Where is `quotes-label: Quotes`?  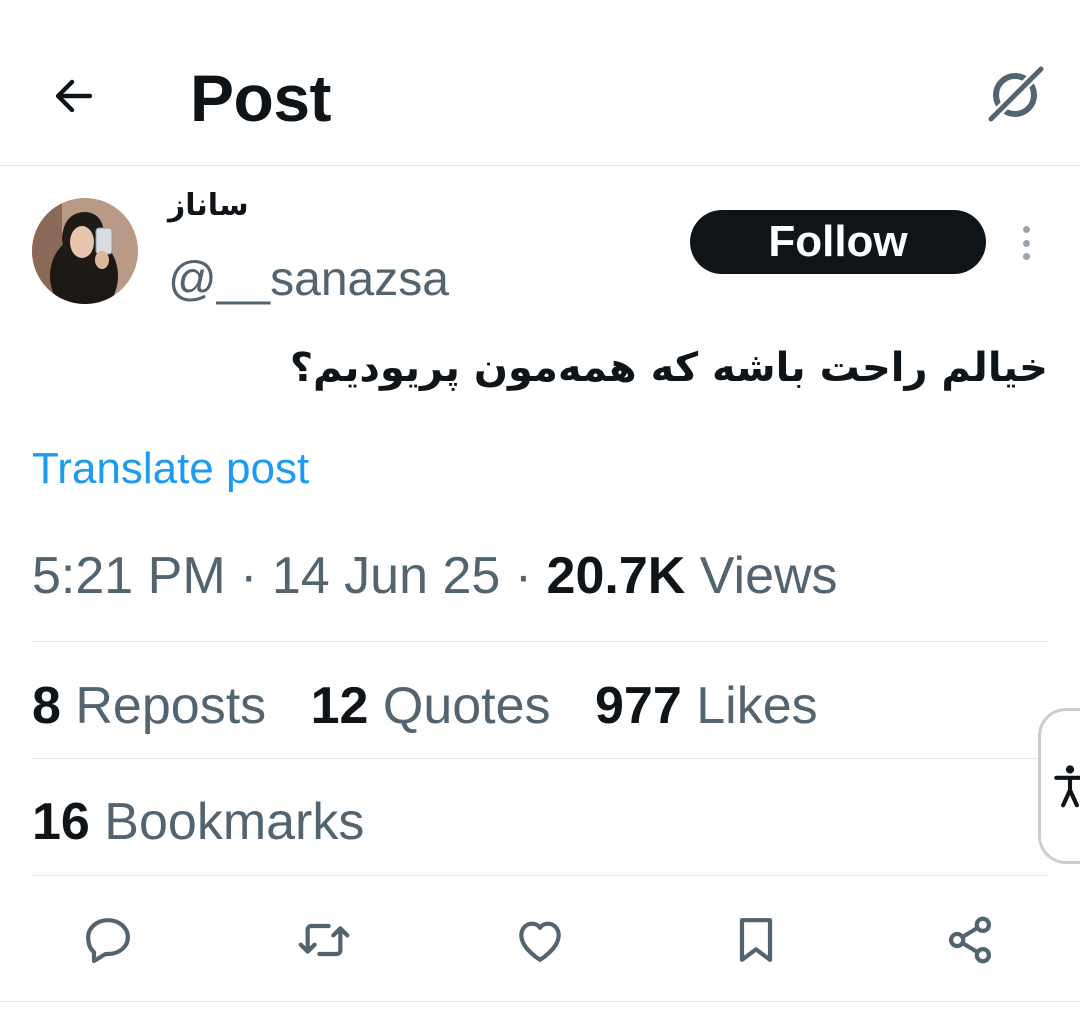 quotes-label: Quotes is located at coordinates (466, 706).